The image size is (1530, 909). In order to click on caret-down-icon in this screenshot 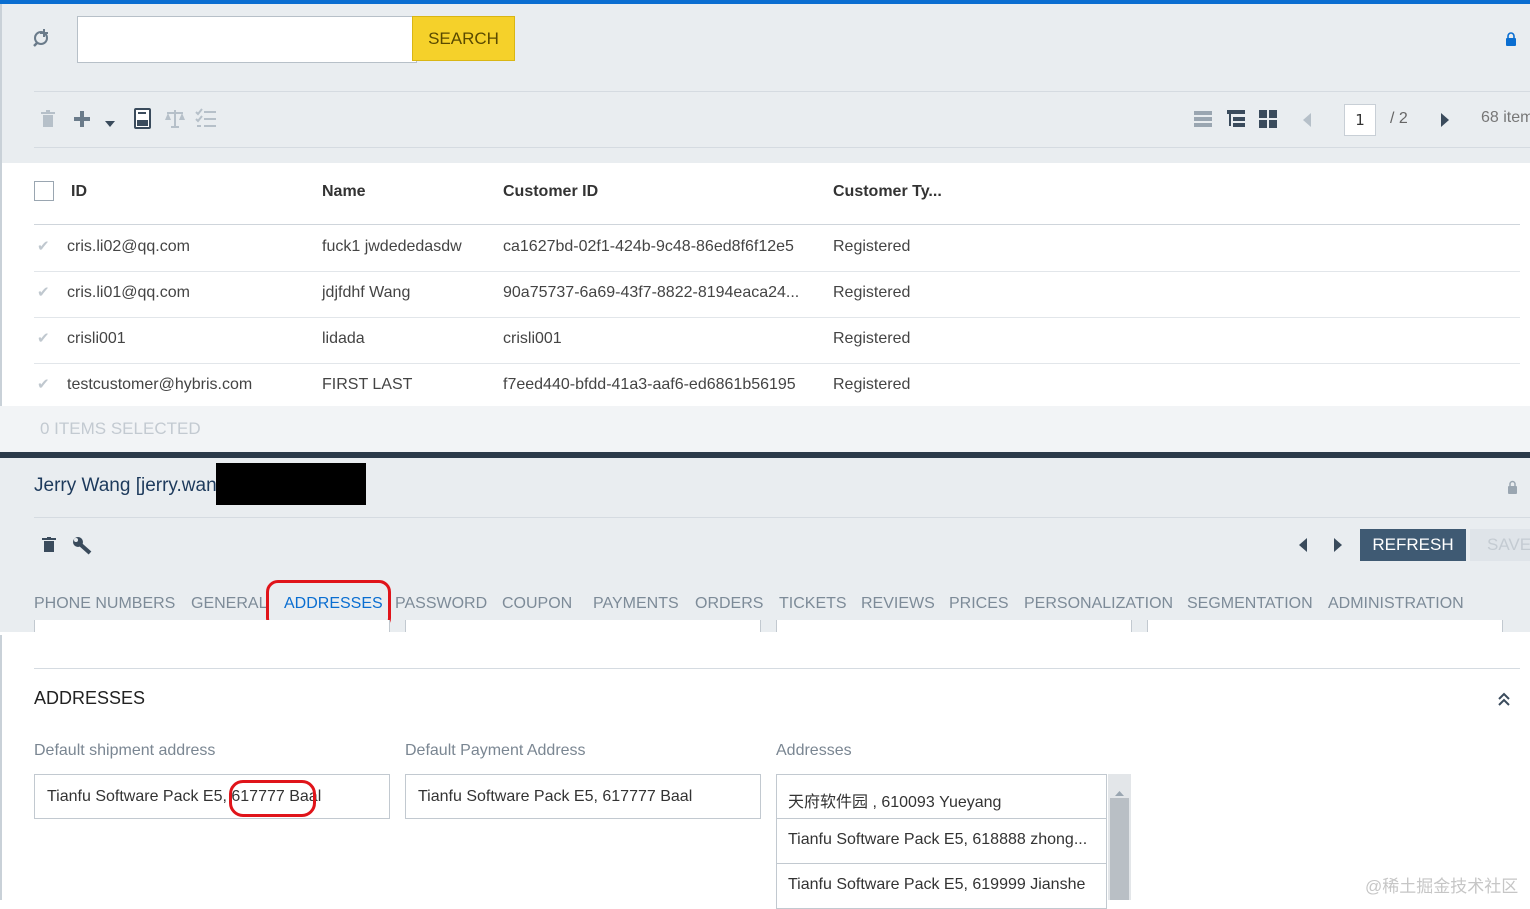, I will do `click(110, 123)`.